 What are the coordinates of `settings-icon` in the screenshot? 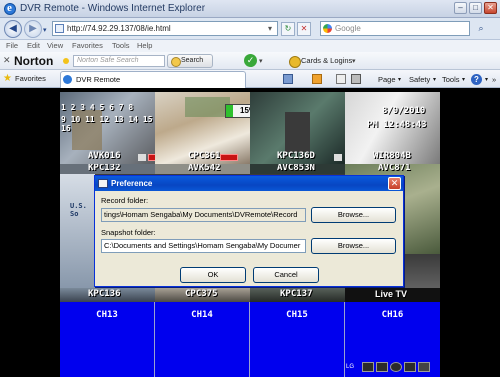 It's located at (410, 367).